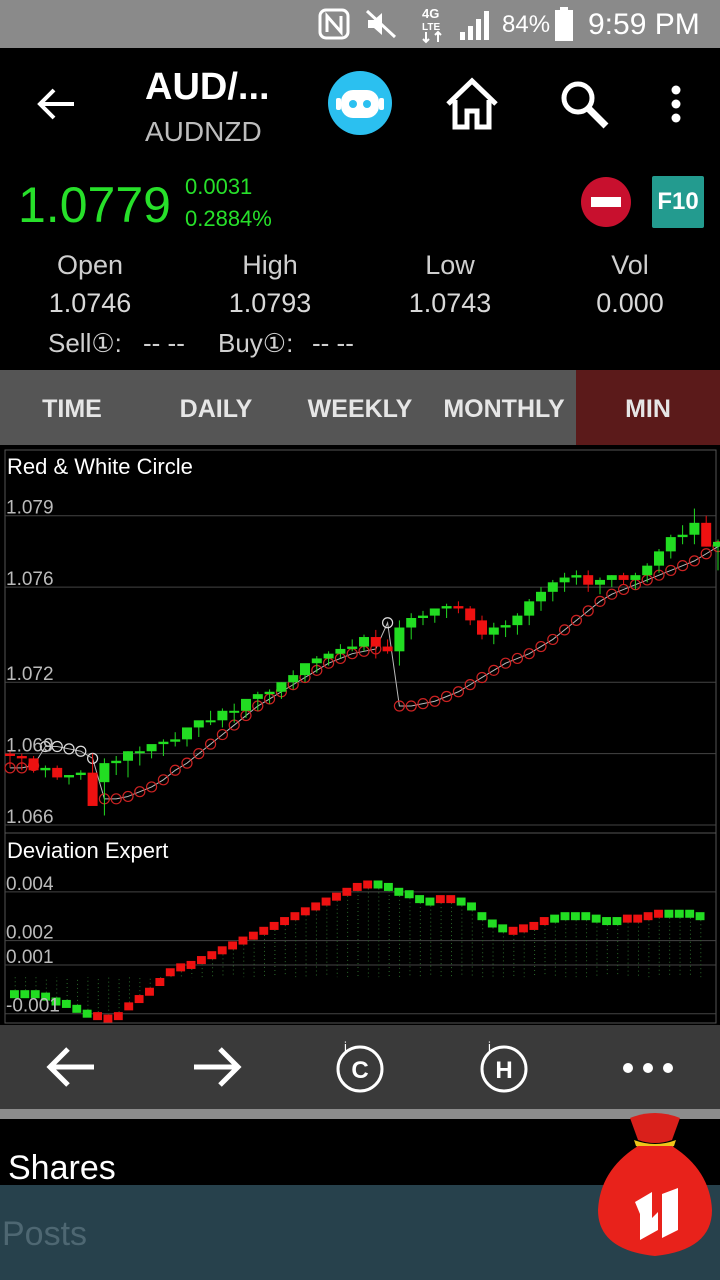 The width and height of the screenshot is (720, 1280). Describe the element at coordinates (30, 933) in the screenshot. I see `sub-y-tick: 0.002` at that location.